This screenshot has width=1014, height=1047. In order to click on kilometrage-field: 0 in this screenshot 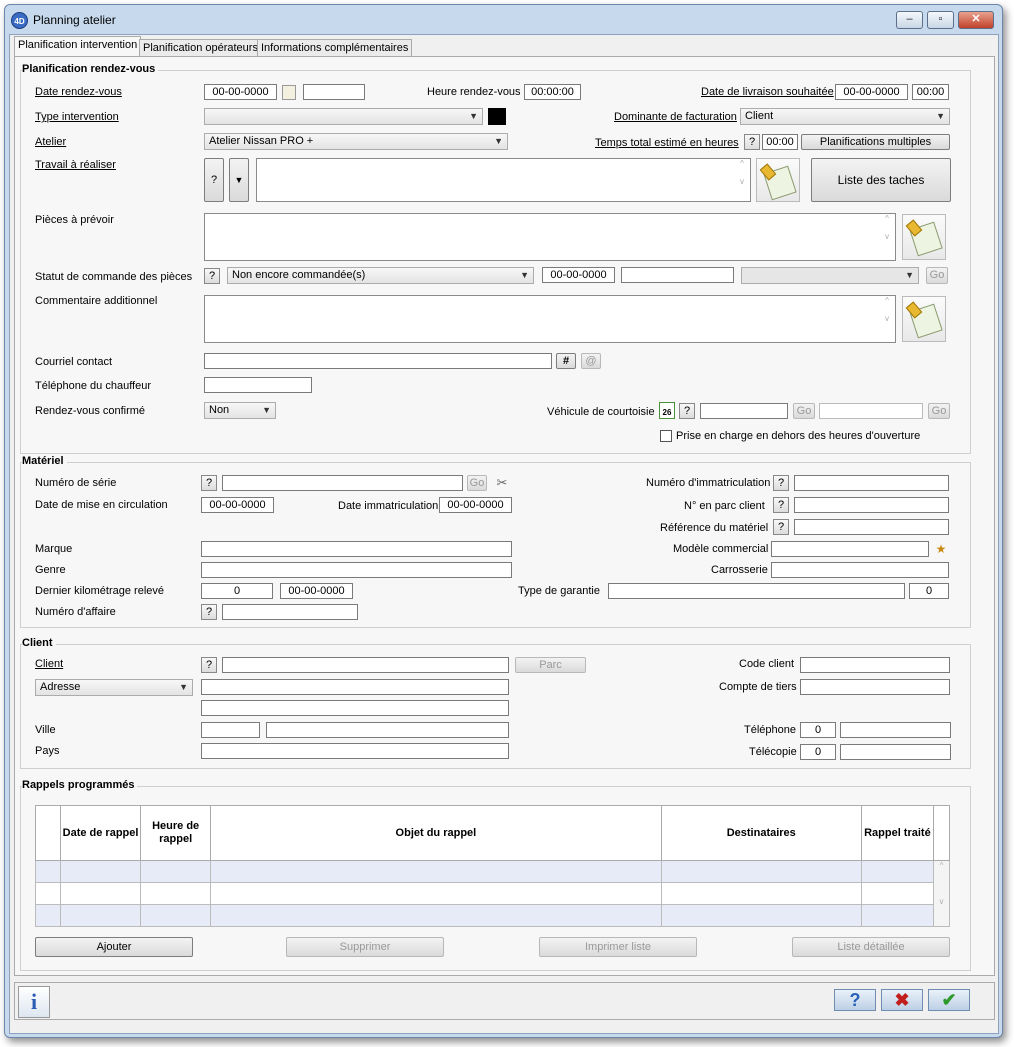, I will do `click(237, 591)`.